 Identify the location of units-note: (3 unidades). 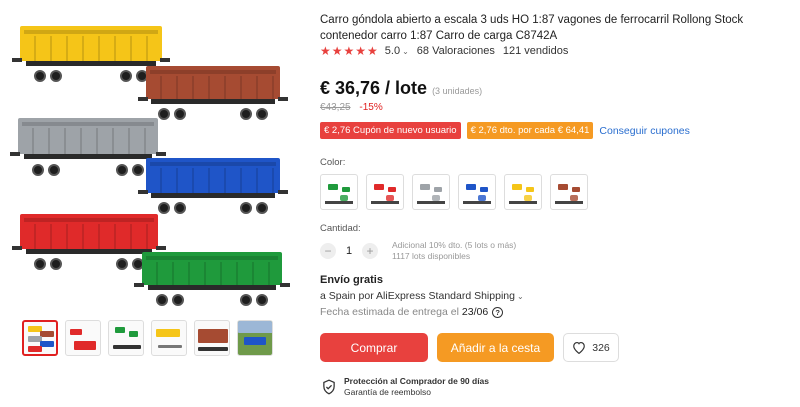
(457, 91).